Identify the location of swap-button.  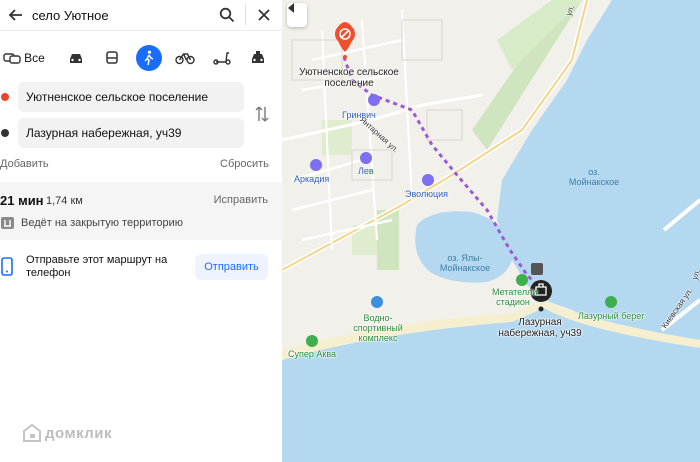
(262, 114).